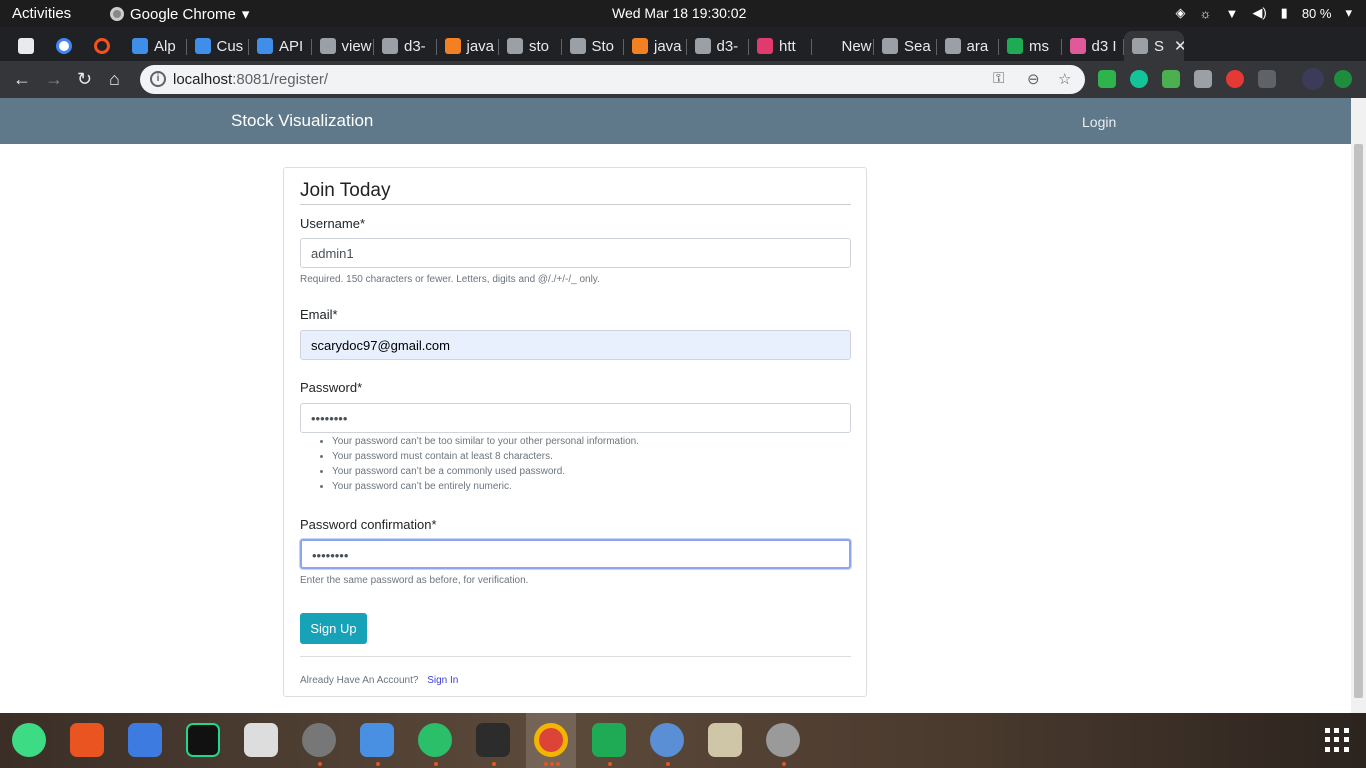 Image resolution: width=1366 pixels, height=768 pixels. I want to click on avatar, so click(1313, 79).